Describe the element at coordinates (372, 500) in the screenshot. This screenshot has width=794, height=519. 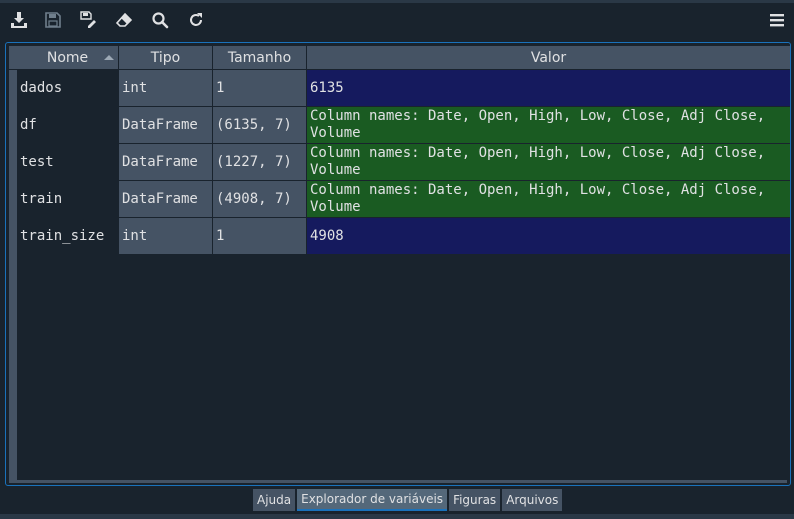
I see `tab-variable-explorer: Explorador de variáveis` at that location.